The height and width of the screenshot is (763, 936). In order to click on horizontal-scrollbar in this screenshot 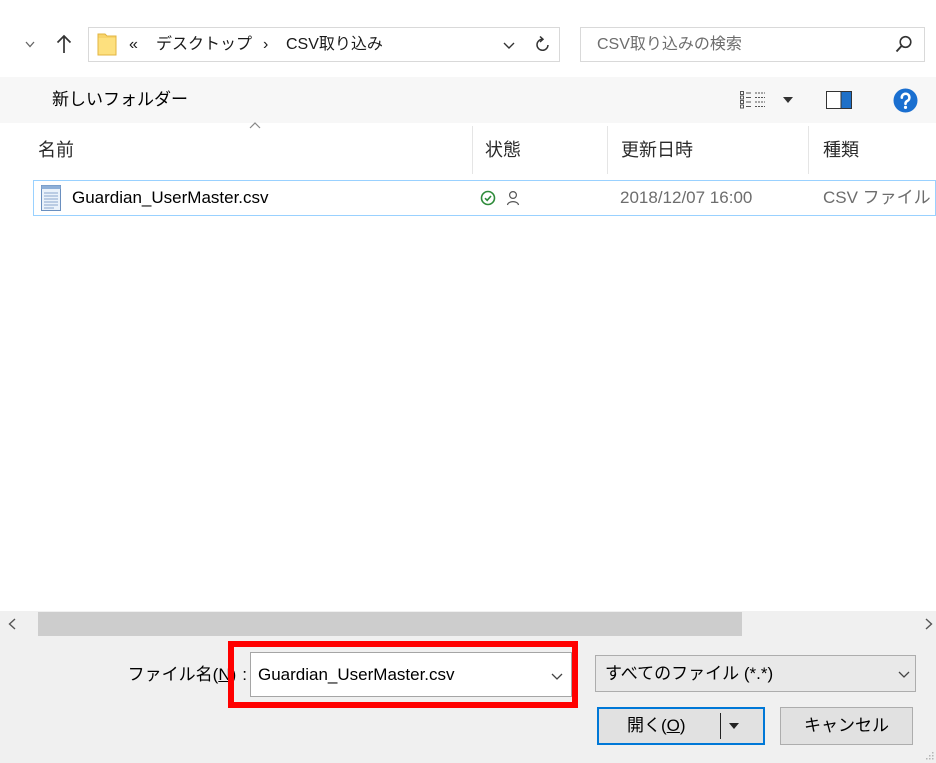, I will do `click(468, 624)`.